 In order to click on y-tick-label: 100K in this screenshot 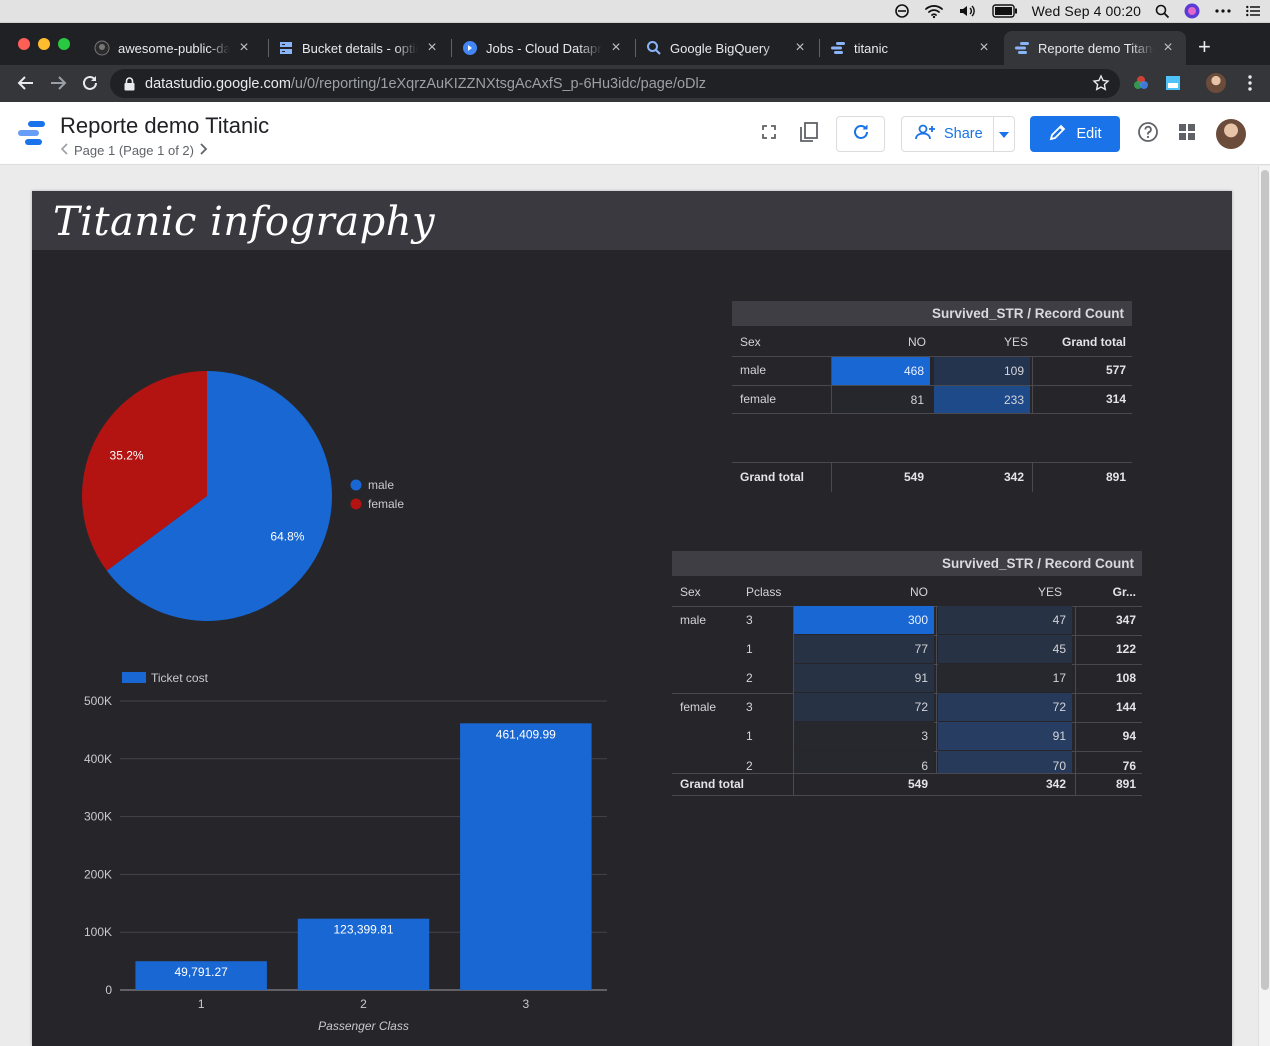, I will do `click(98, 932)`.